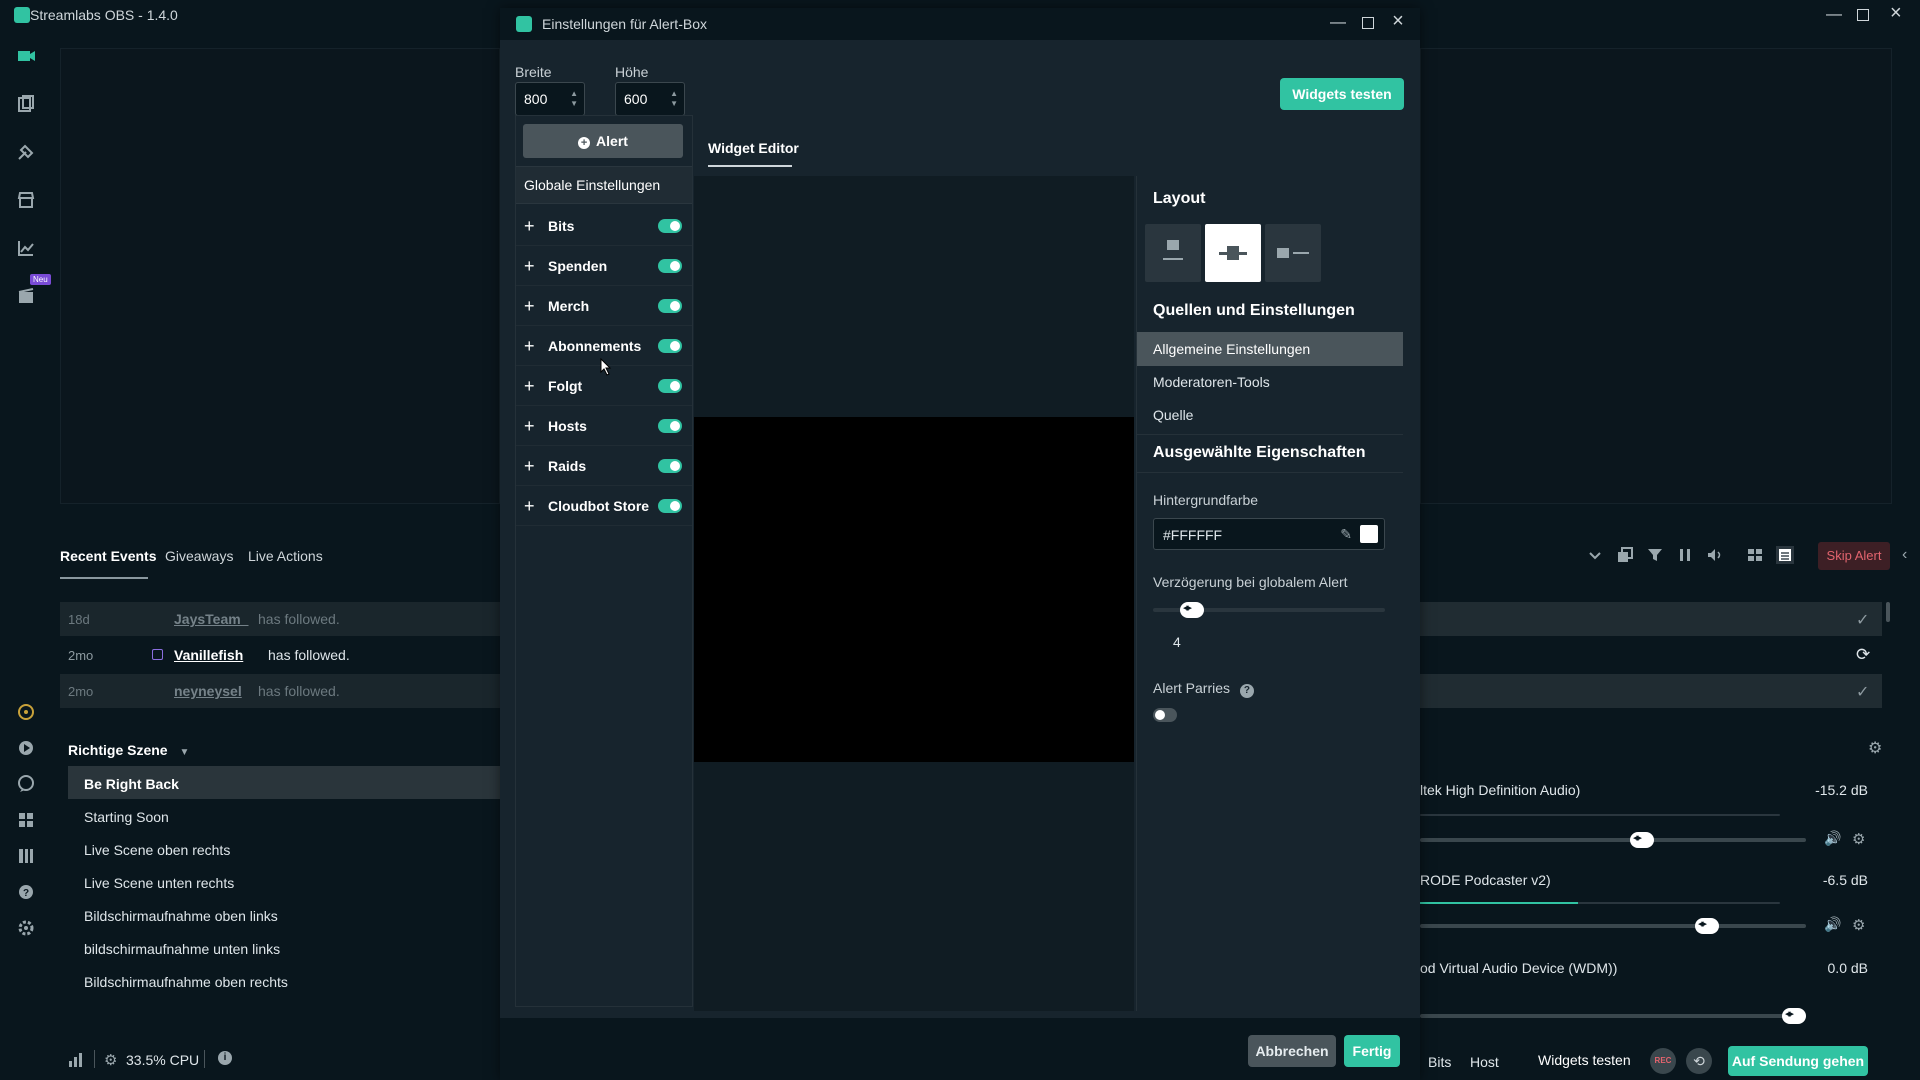  I want to click on bg-color-input: #FFFFFF ✎, so click(1269, 534).